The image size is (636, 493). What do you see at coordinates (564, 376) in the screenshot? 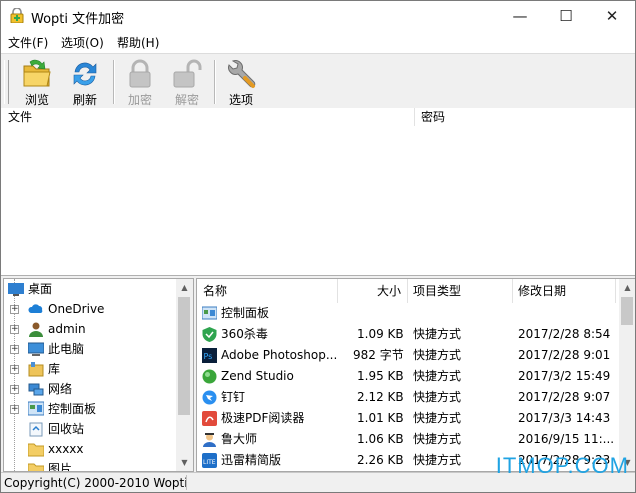
I see `item-modified: 2017/3/2 15:49` at bounding box center [564, 376].